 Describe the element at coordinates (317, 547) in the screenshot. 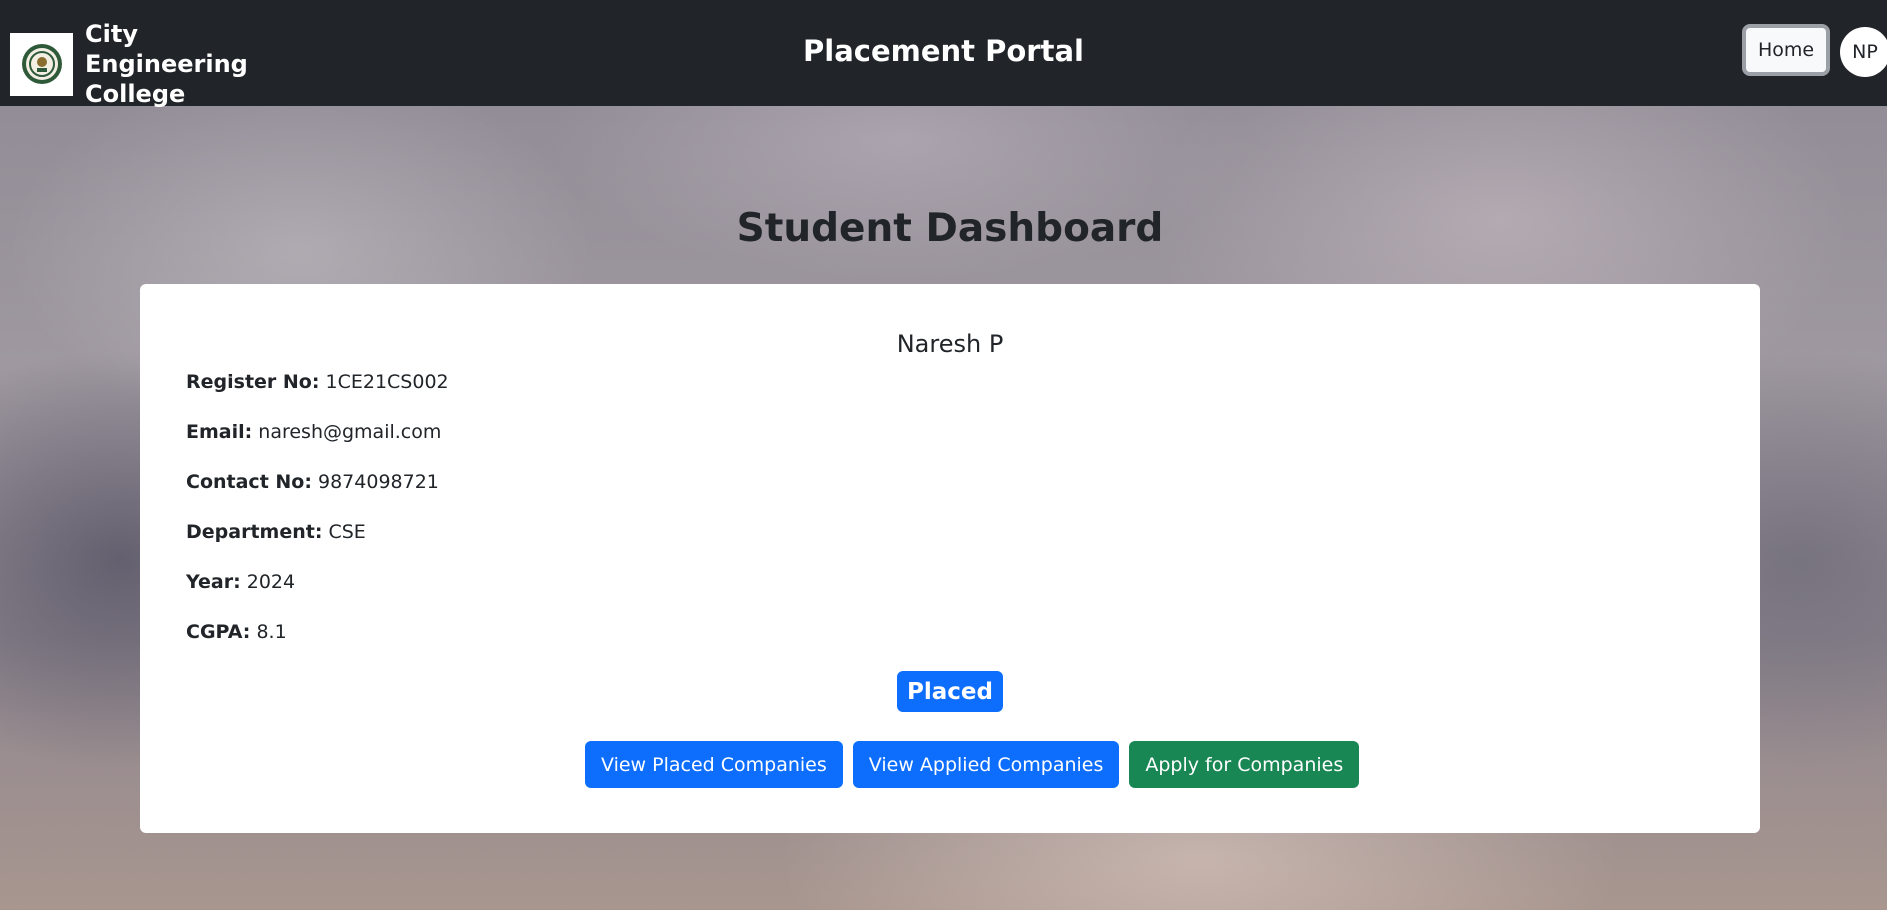

I see `info-department: Department: CSE` at that location.